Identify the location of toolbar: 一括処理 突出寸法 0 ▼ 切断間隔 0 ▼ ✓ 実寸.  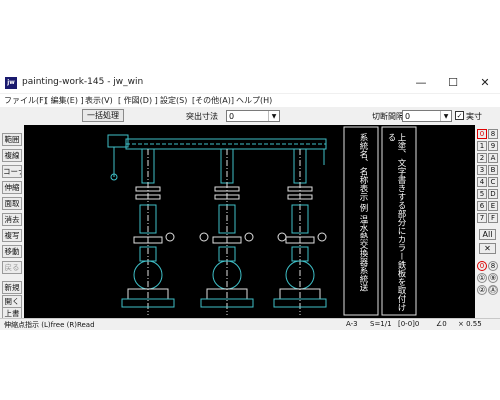
(250, 116).